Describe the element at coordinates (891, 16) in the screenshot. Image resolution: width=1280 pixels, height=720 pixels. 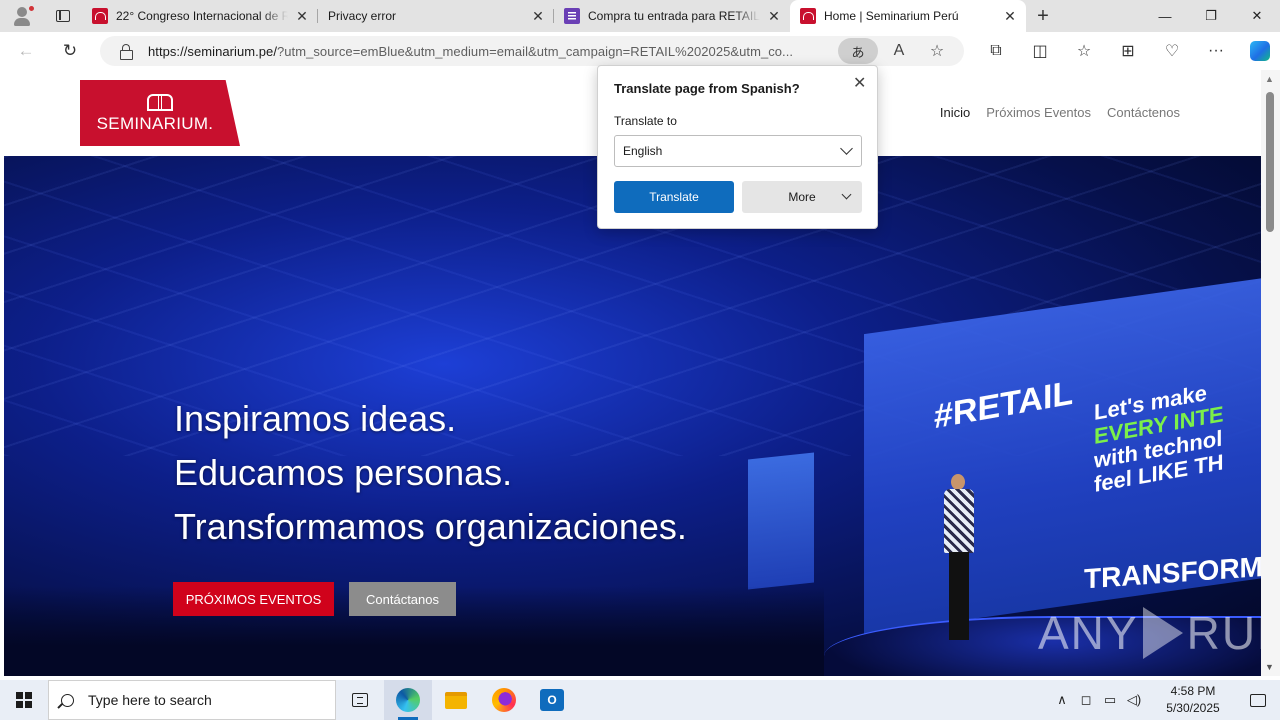
I see `tab-title: Home | Seminarium Perú` at that location.